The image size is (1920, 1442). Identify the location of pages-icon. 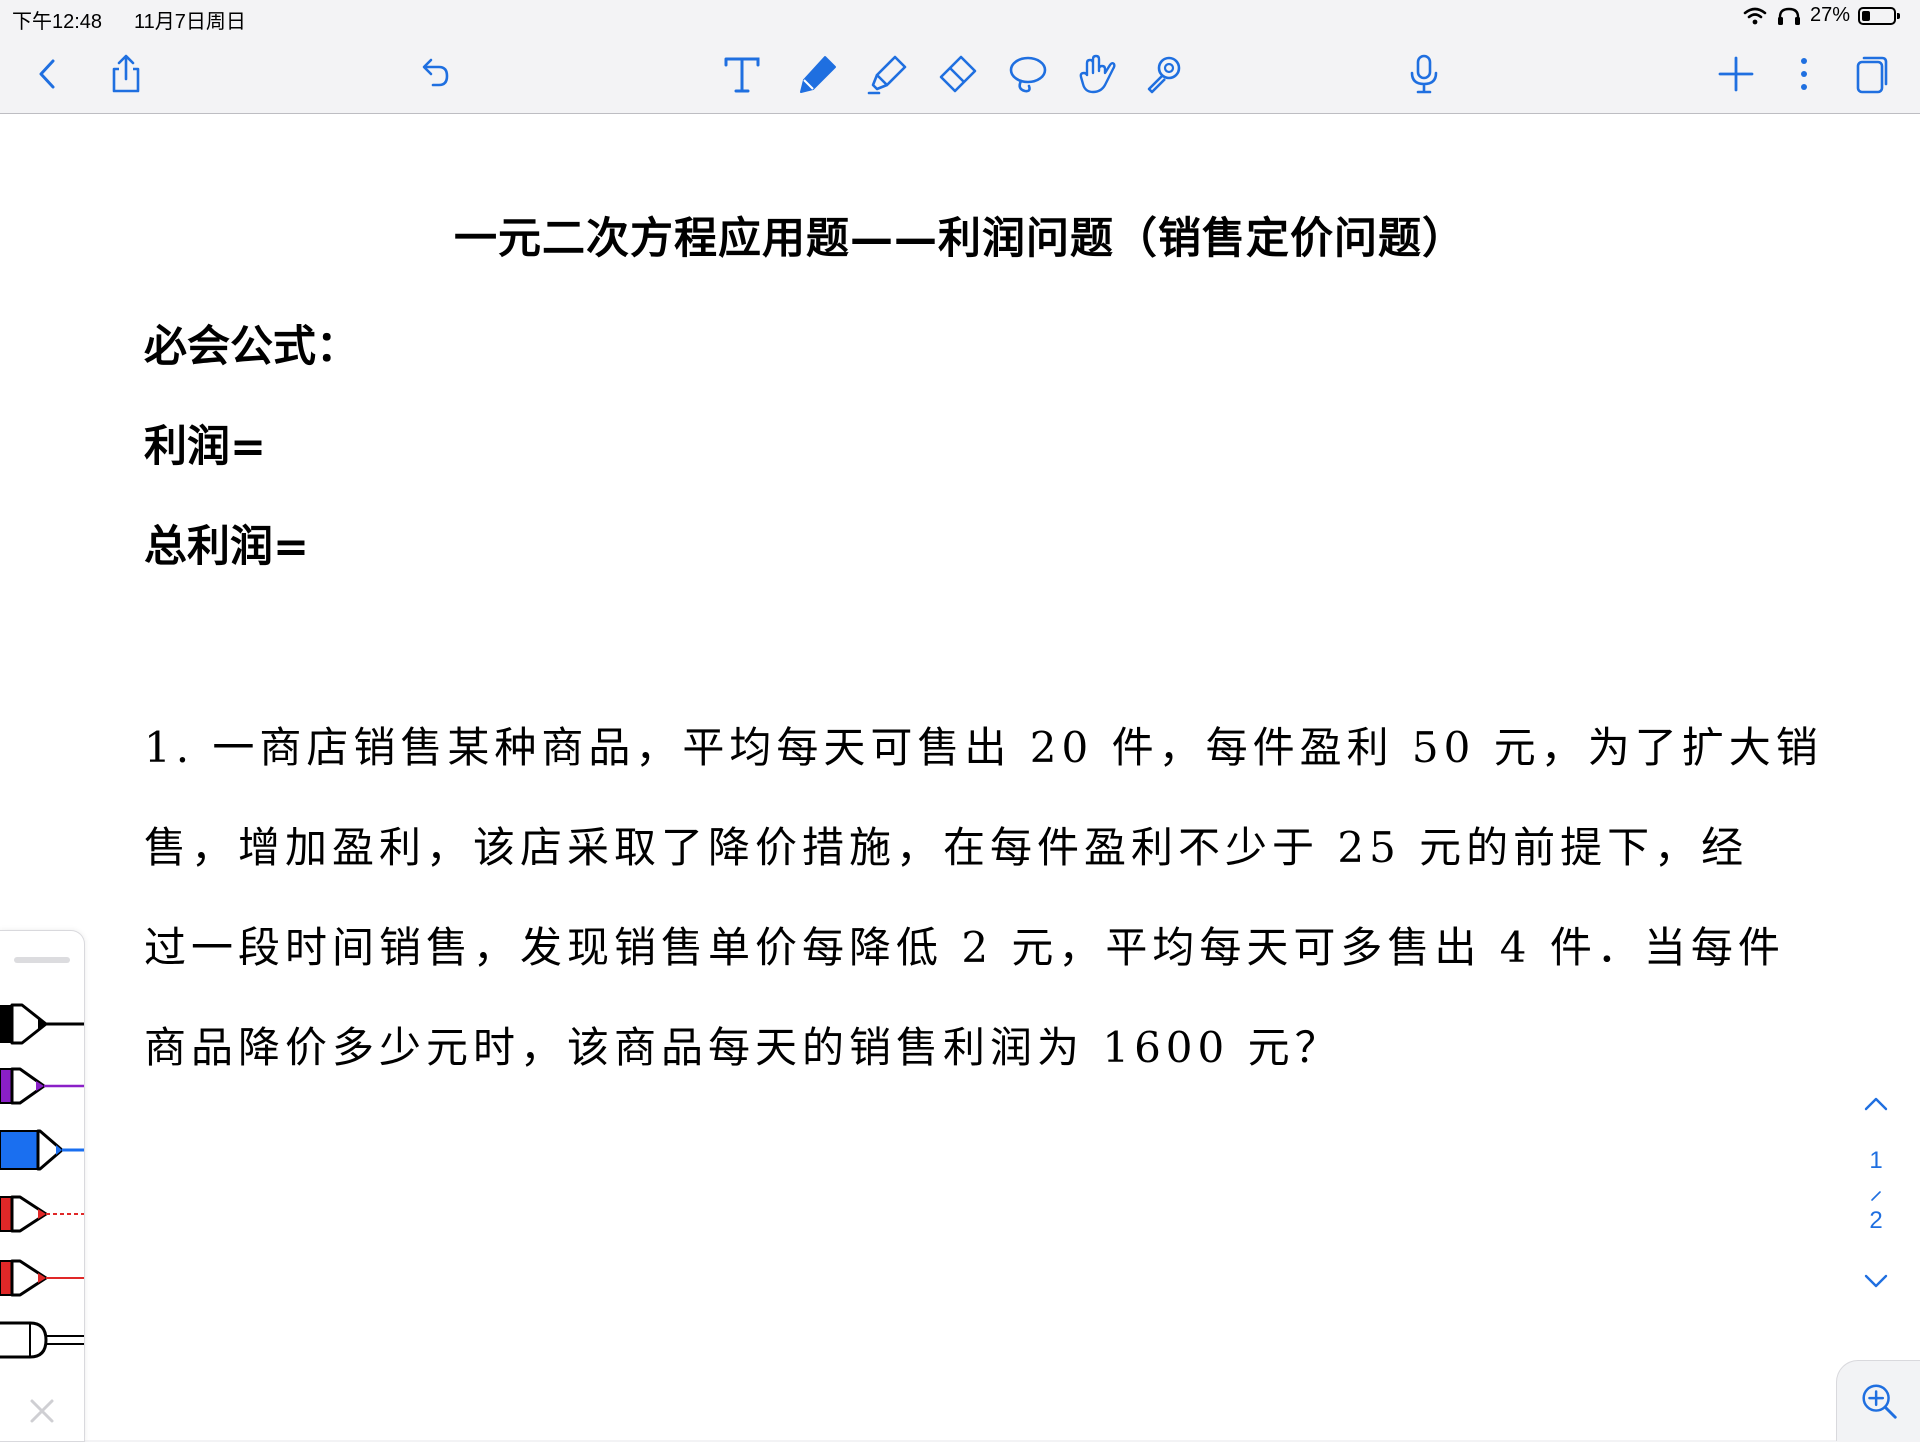
(1872, 75).